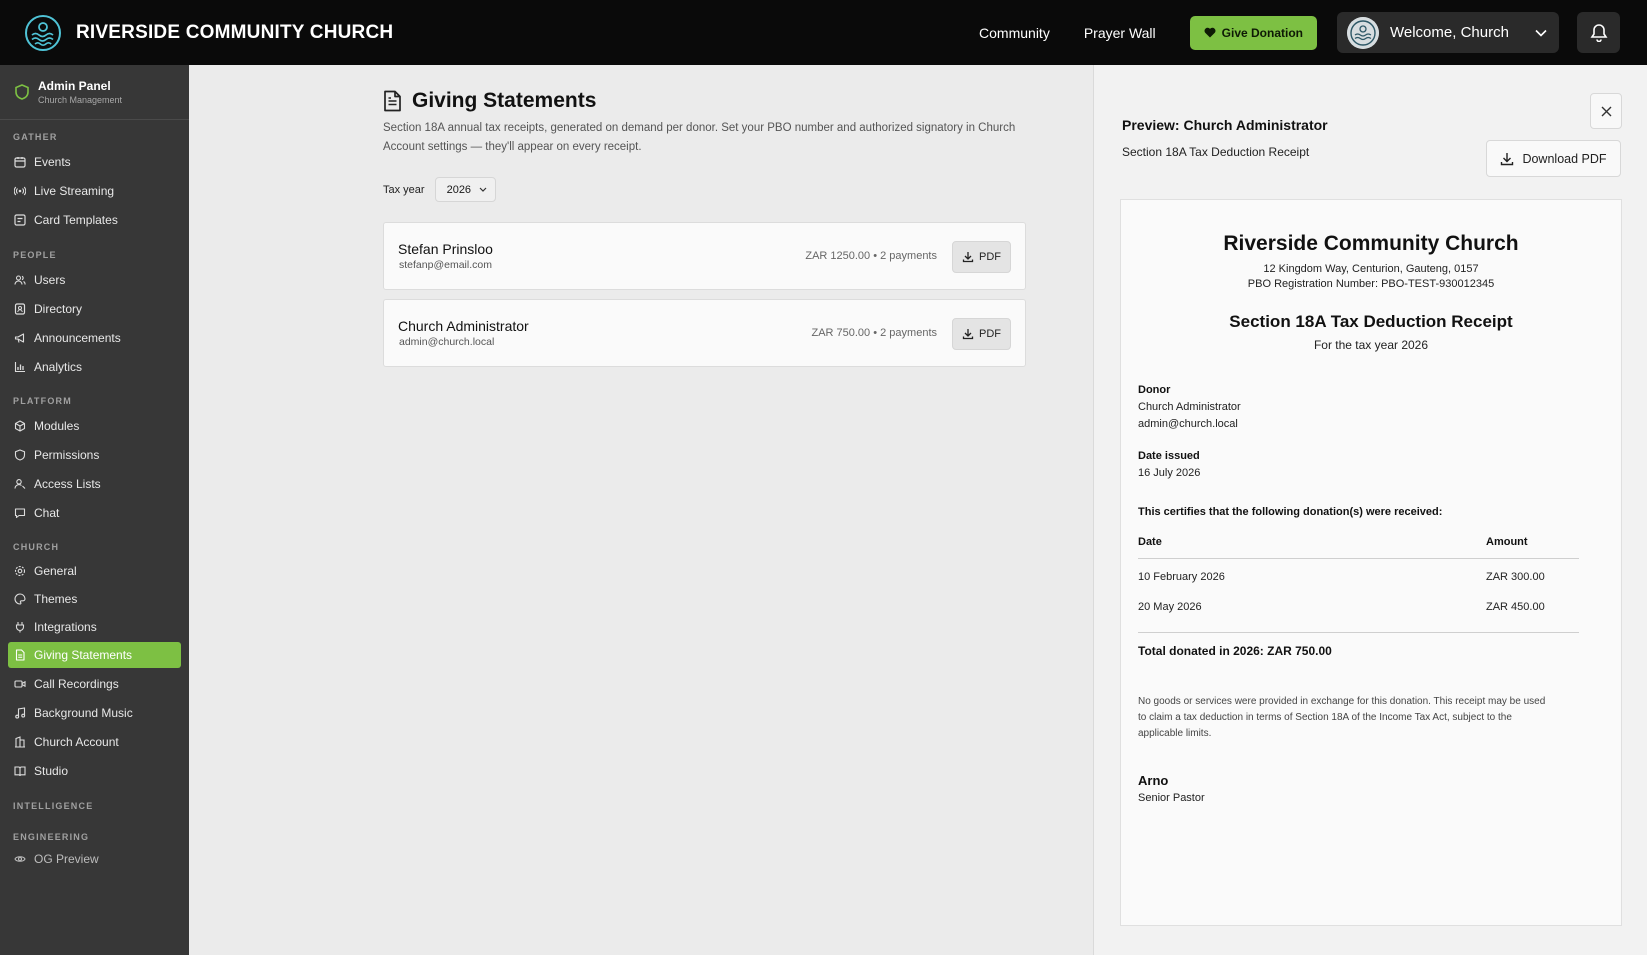  Describe the element at coordinates (1507, 158) in the screenshot. I see `download-icon` at that location.